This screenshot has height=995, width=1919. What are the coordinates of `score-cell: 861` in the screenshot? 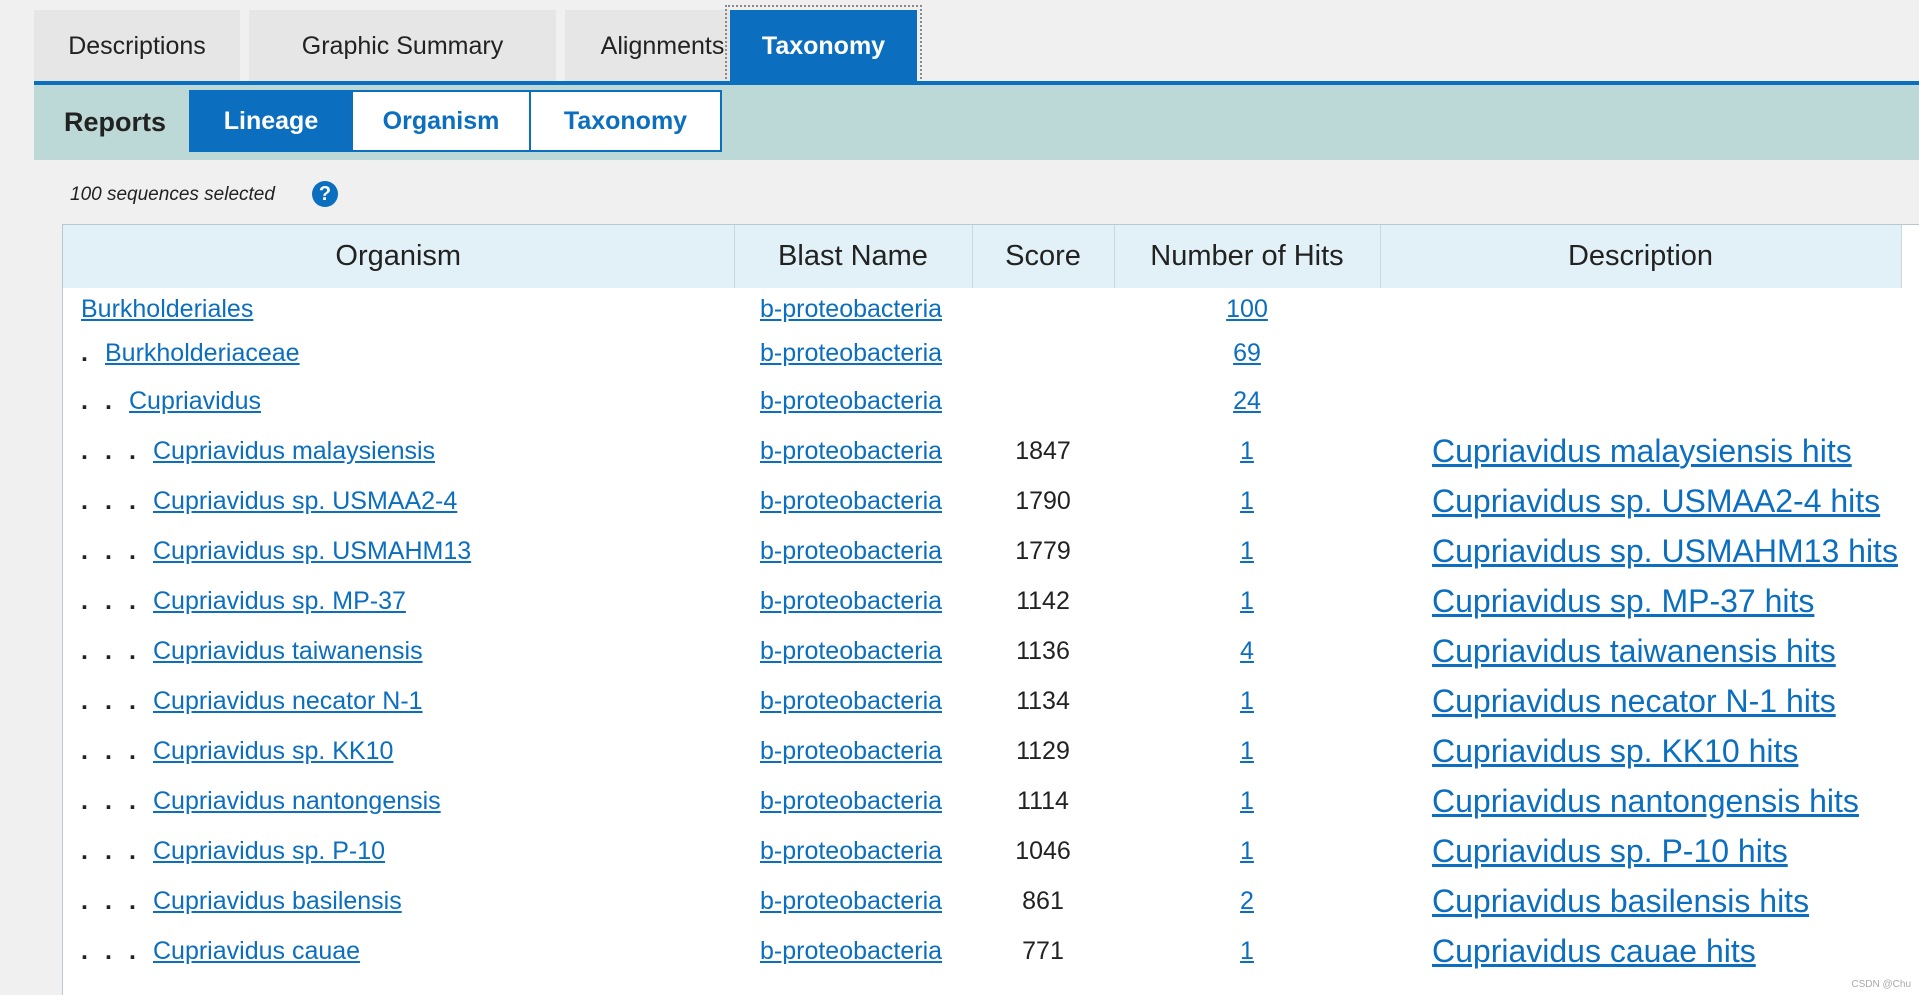 It's located at (1043, 900).